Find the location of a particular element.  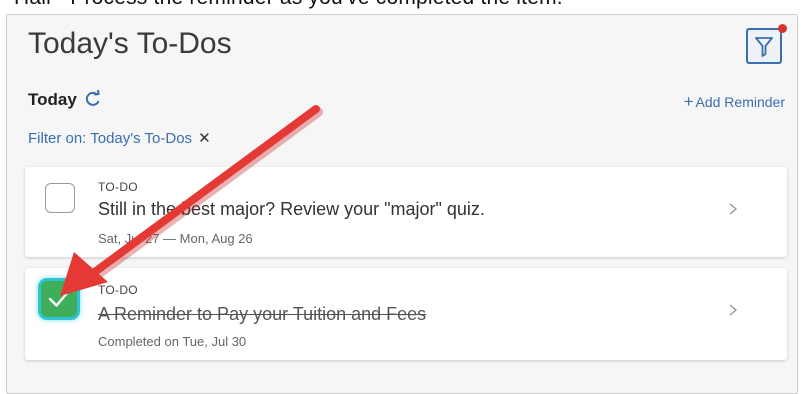

refresh-icon is located at coordinates (93, 99).